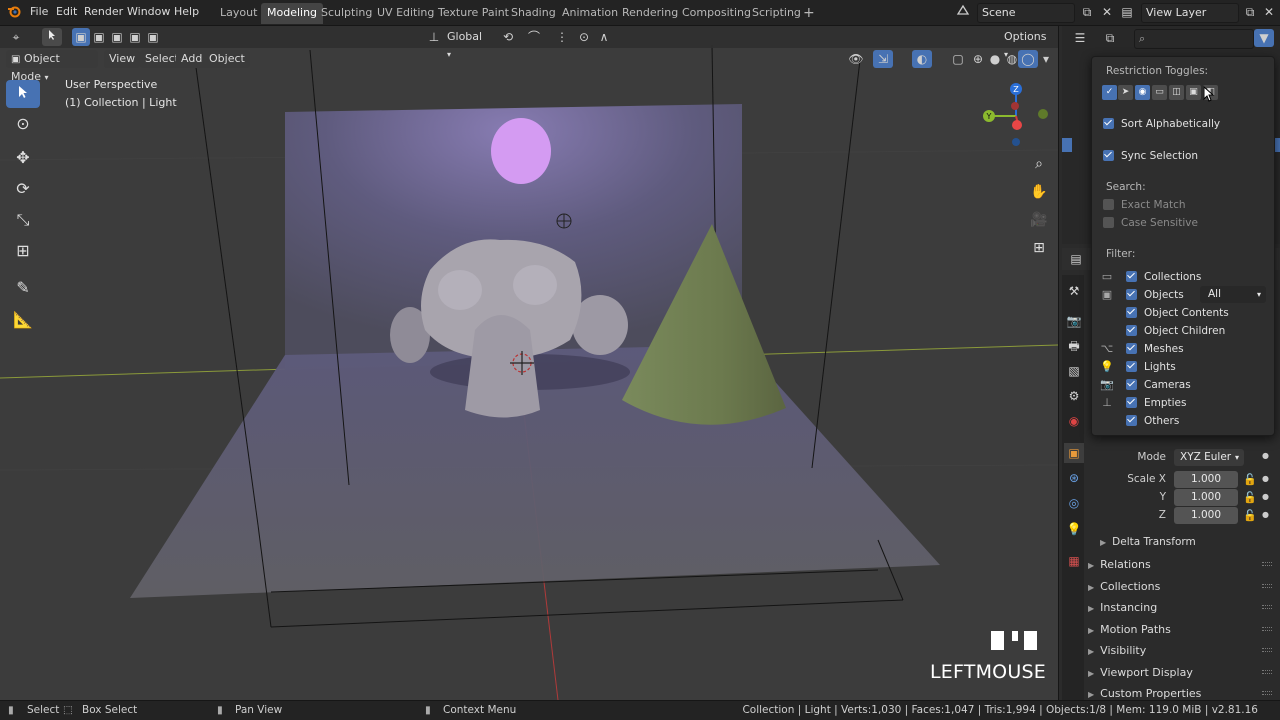 The image size is (1280, 720). I want to click on tab-rendering: Rendering, so click(650, 13).